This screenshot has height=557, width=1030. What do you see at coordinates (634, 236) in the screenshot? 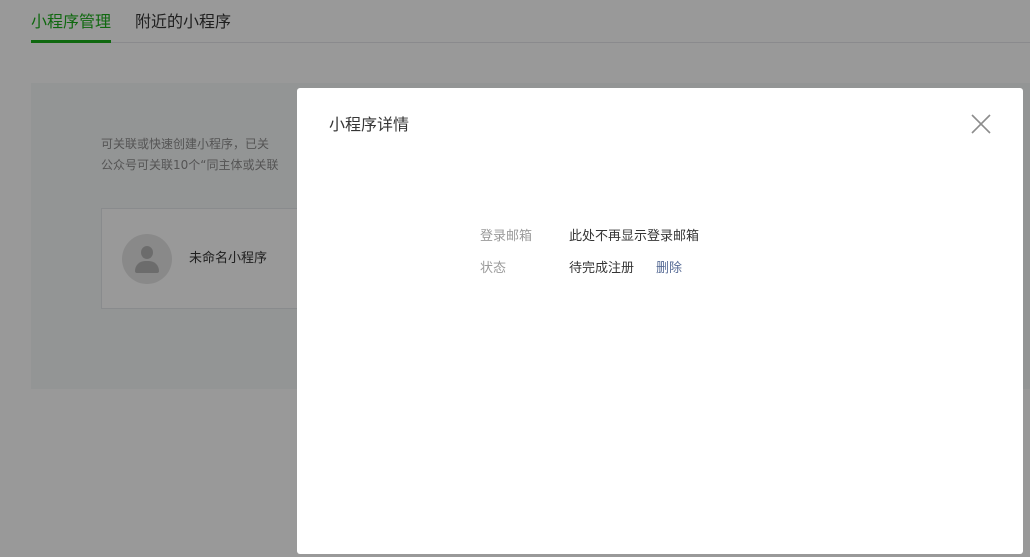
I see `login-email-value: 此处不再显示登录邮箱` at bounding box center [634, 236].